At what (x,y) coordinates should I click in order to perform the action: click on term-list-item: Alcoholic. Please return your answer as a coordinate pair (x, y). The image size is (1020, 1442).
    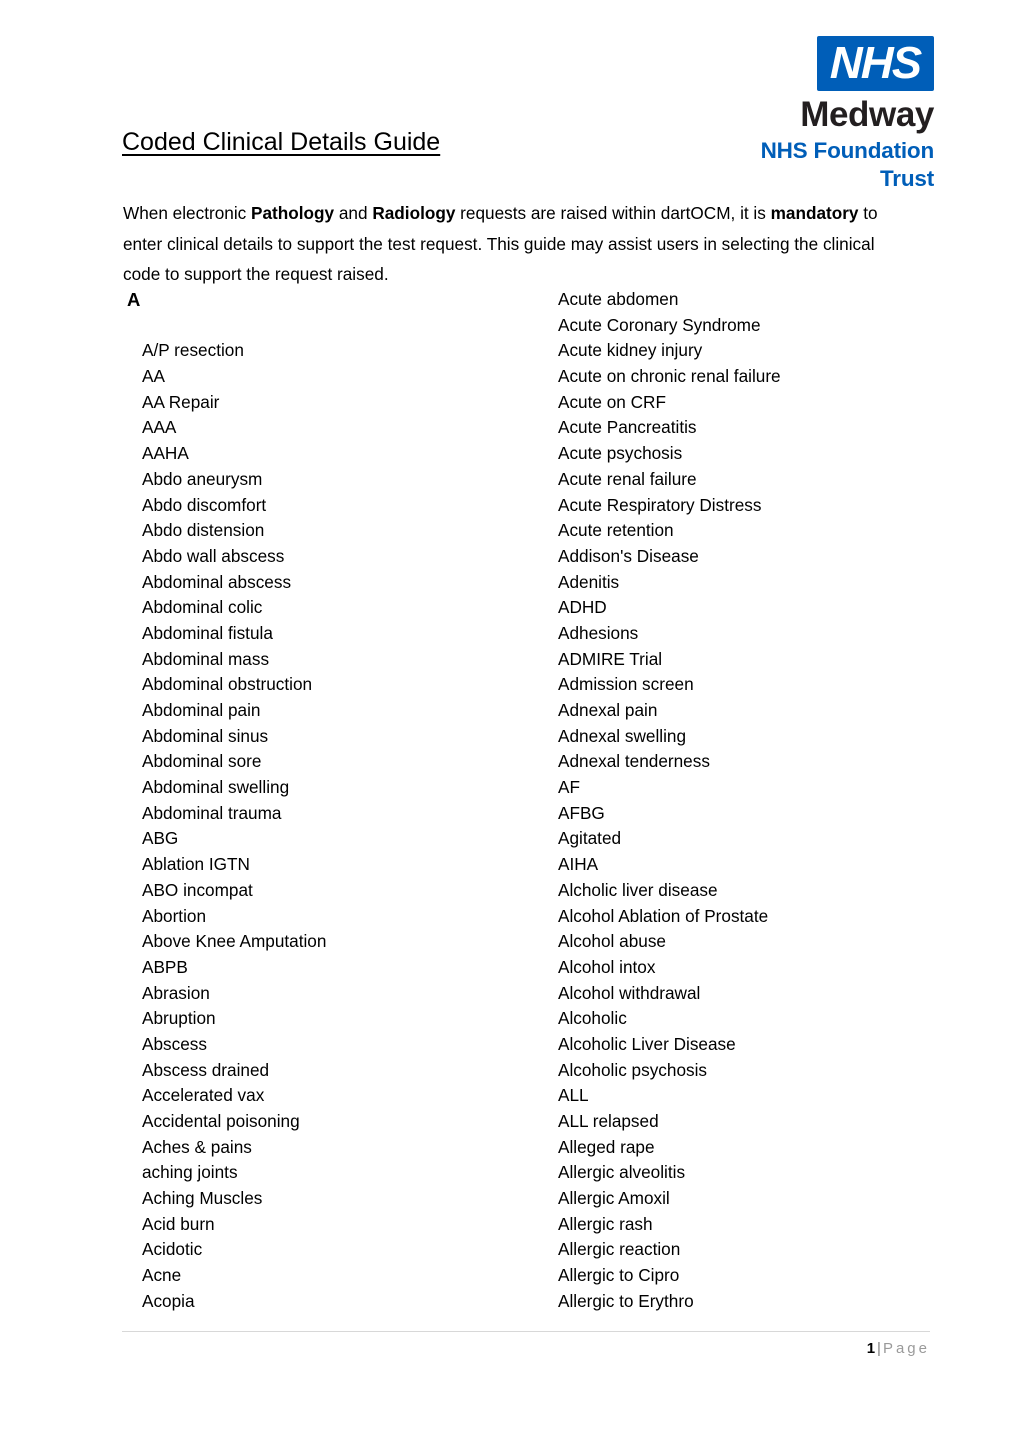
    Looking at the image, I should click on (592, 1018).